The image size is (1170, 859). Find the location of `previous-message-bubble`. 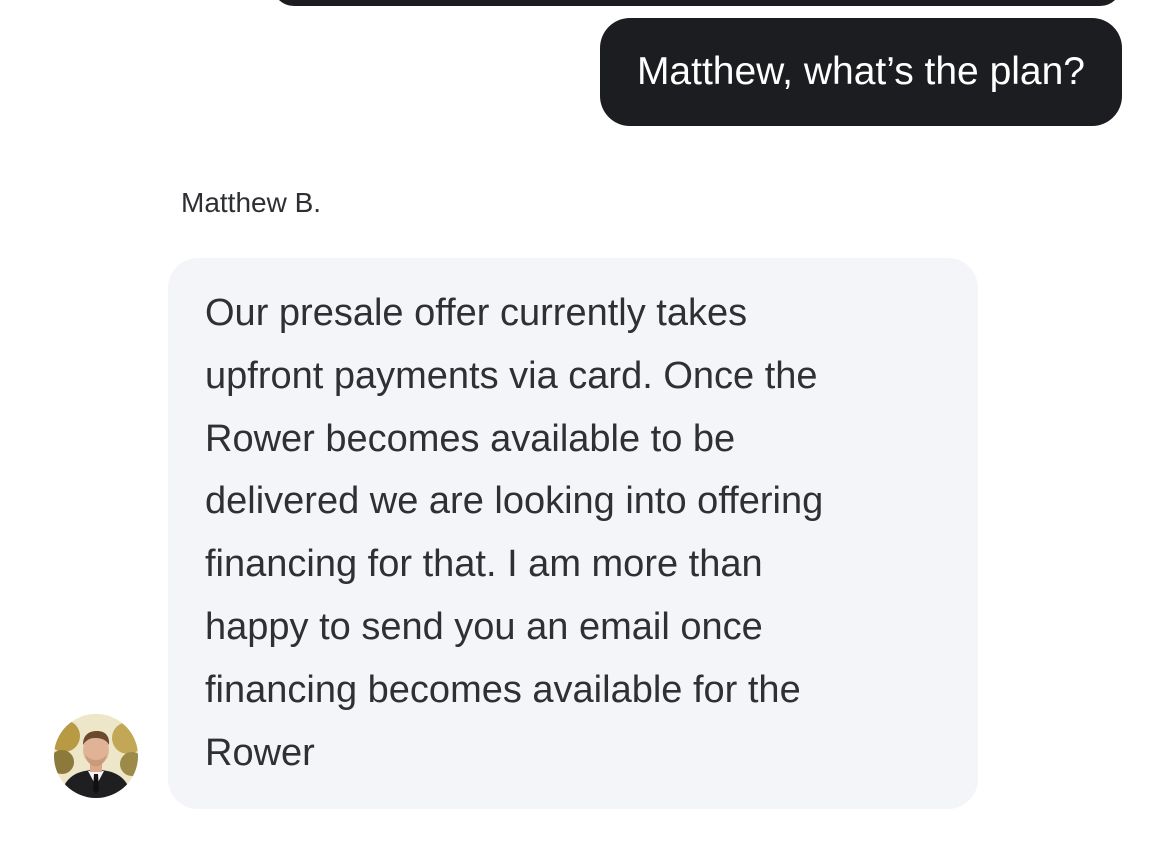

previous-message-bubble is located at coordinates (697, 3).